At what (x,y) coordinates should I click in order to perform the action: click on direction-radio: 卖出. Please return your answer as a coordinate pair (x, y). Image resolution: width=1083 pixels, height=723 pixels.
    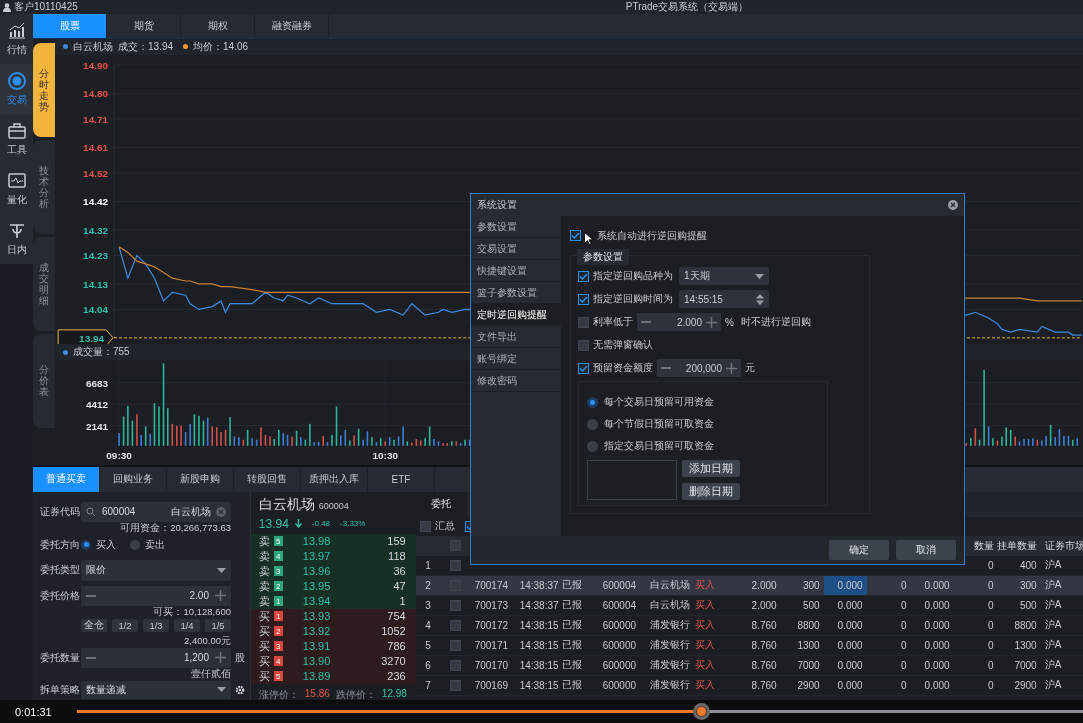
    Looking at the image, I should click on (147, 544).